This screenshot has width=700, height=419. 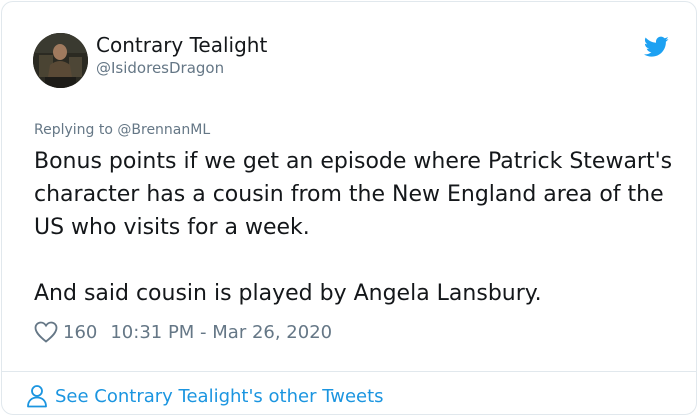 I want to click on reply-context: Replying to @BrennanML, so click(x=122, y=130).